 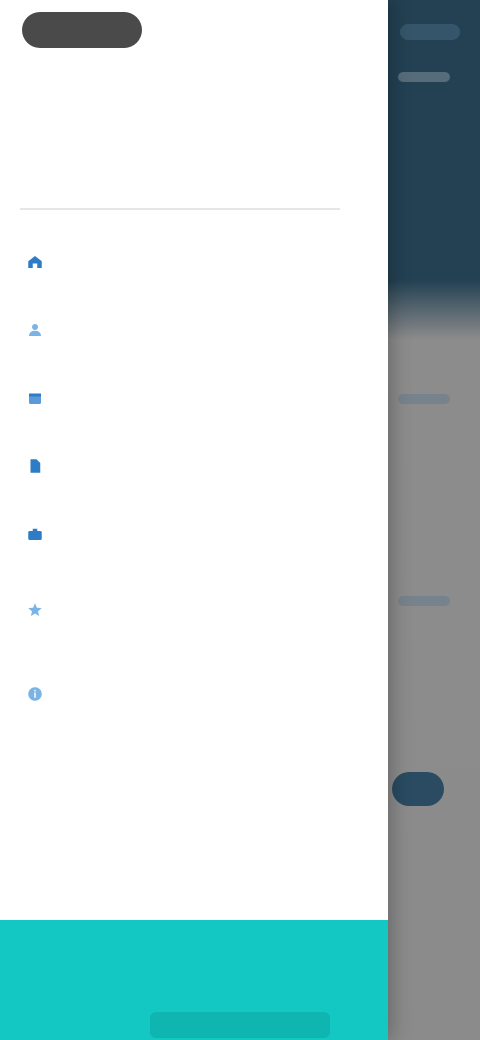 What do you see at coordinates (194, 398) in the screenshot?
I see `menu-item-calendar` at bounding box center [194, 398].